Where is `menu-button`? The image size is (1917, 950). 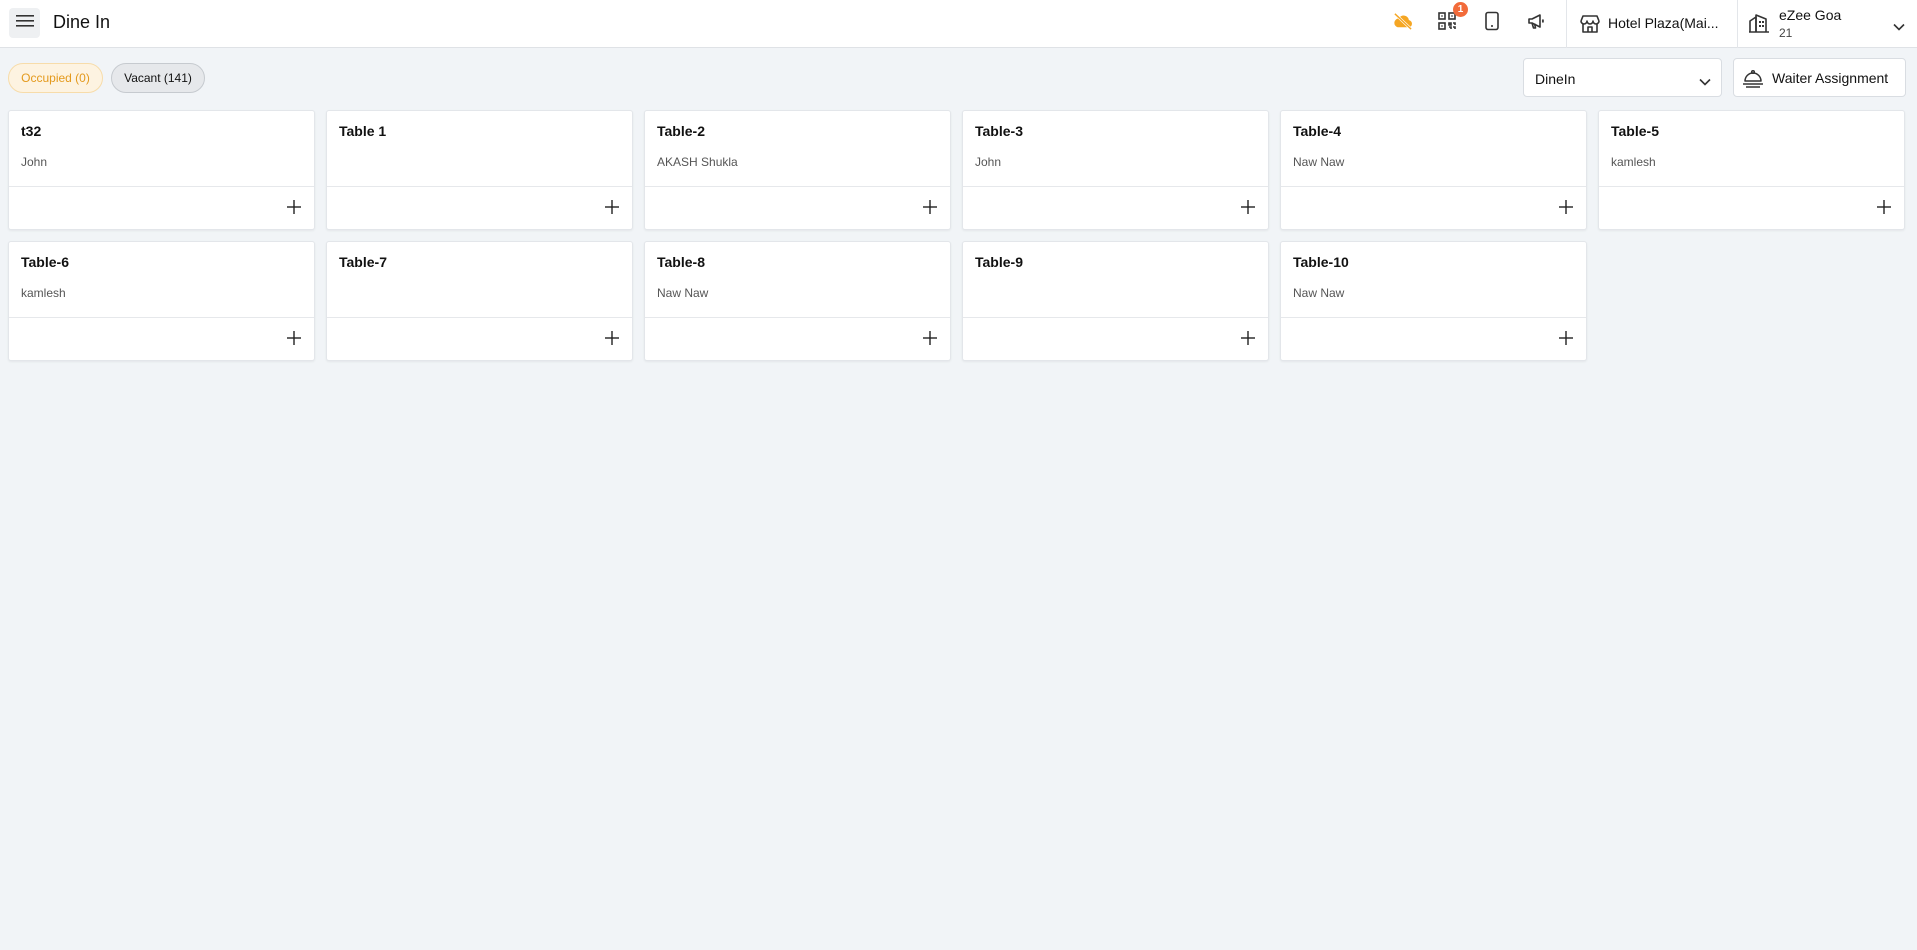
menu-button is located at coordinates (24, 23).